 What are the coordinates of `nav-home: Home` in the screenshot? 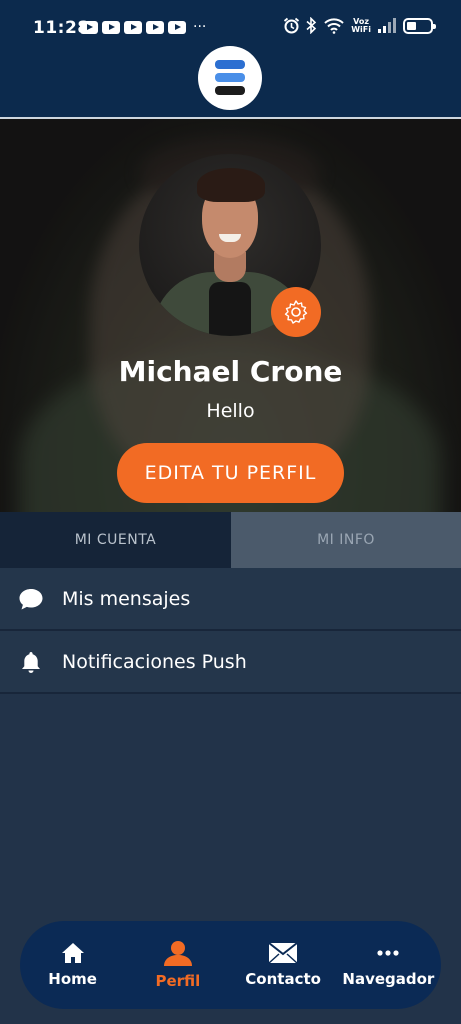 It's located at (72, 965).